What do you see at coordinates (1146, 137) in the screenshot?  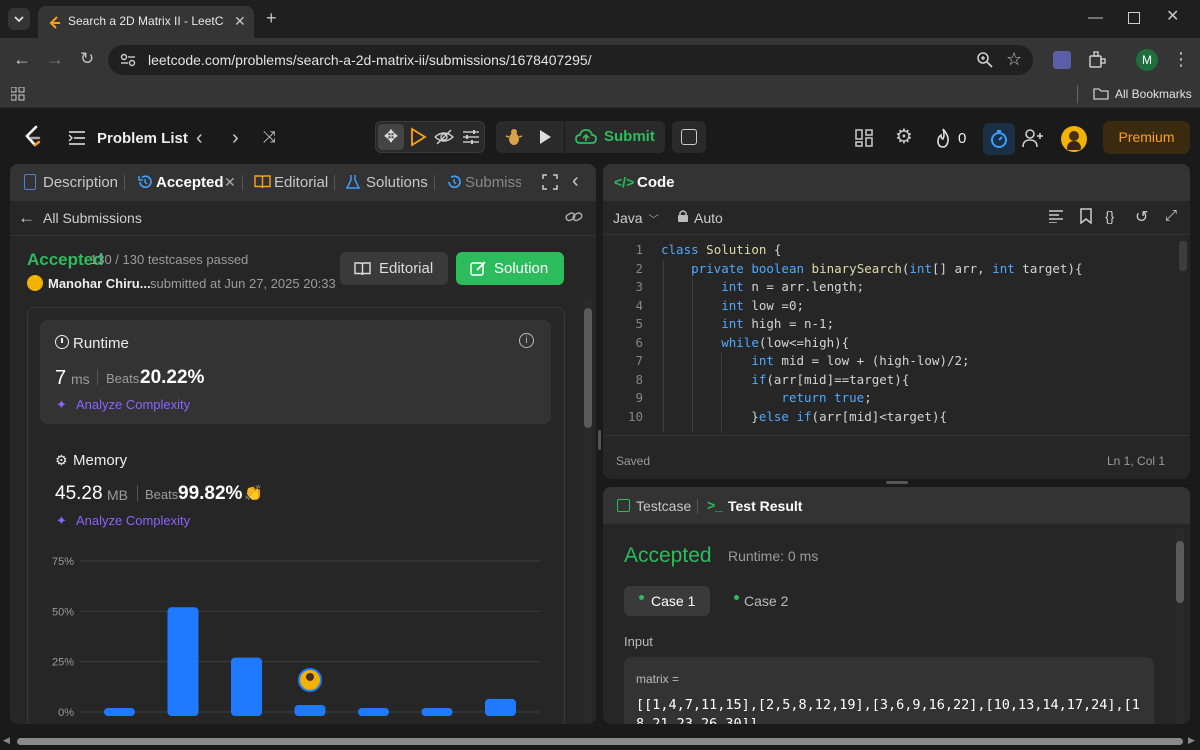 I see `premium-button: Premium` at bounding box center [1146, 137].